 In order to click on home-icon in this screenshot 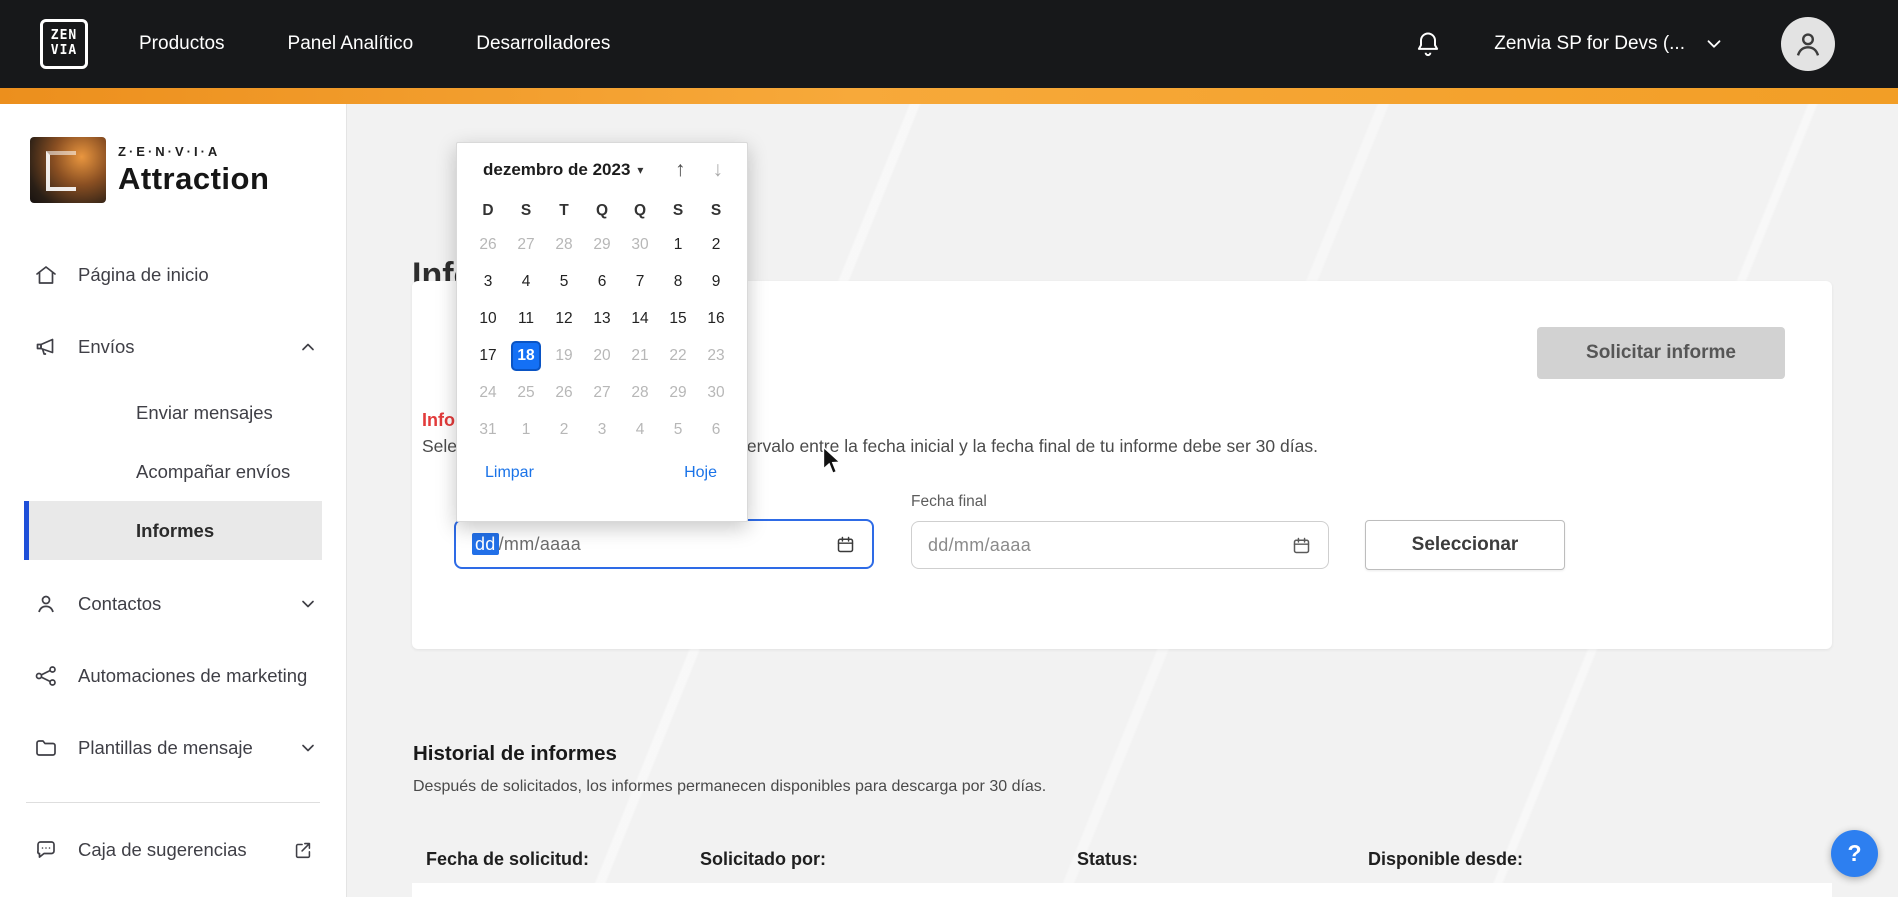, I will do `click(47, 275)`.